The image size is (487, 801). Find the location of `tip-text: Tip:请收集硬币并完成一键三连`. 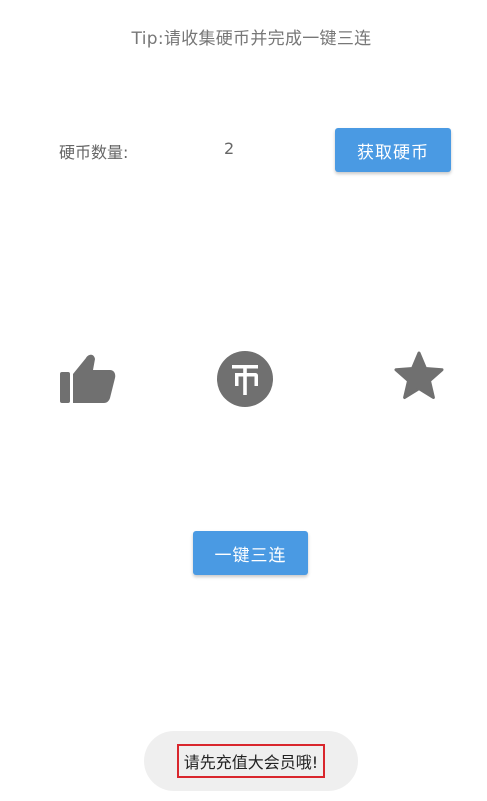

tip-text: Tip:请收集硬币并完成一键三连 is located at coordinates (251, 39).